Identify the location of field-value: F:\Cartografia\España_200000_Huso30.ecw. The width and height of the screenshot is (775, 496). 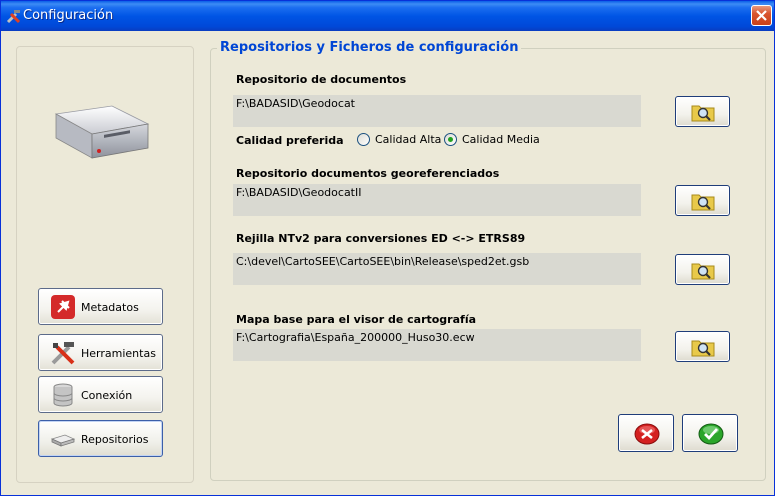
(355, 337).